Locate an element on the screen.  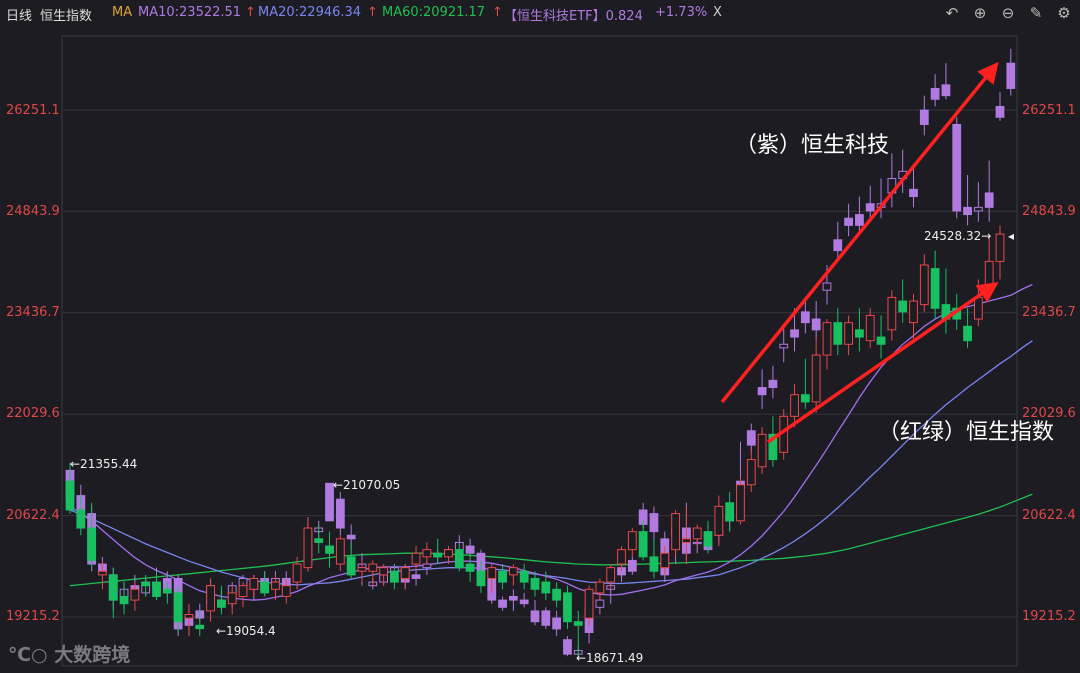
edit-icon: ✎ is located at coordinates (1036, 13).